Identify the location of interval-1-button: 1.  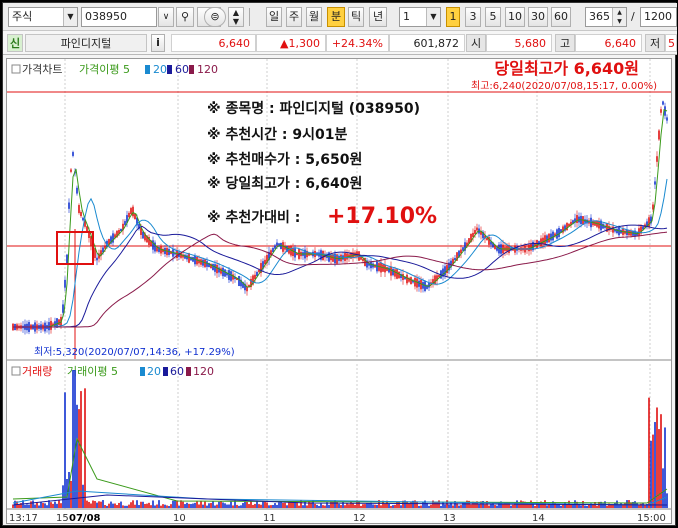
(453, 17).